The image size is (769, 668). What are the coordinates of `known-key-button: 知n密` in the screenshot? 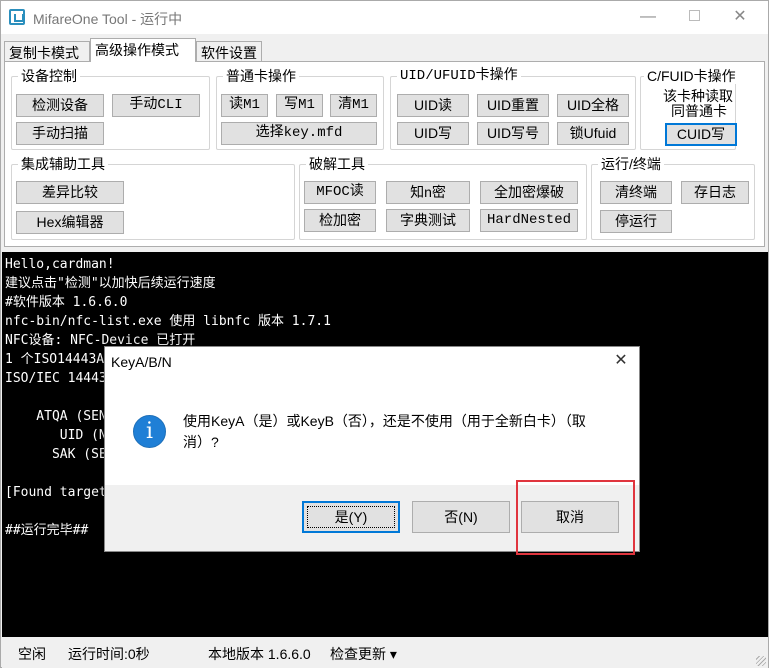 It's located at (428, 192).